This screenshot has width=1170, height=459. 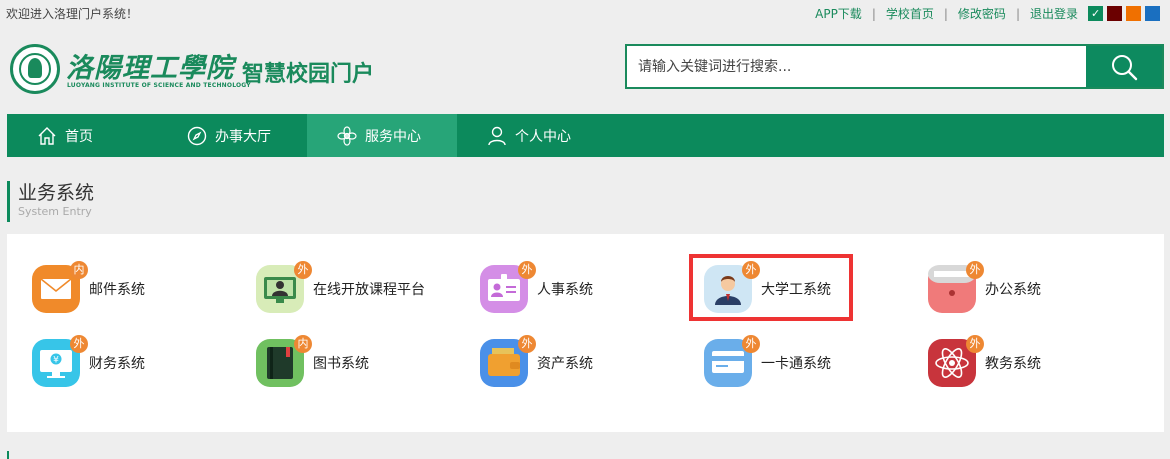 I want to click on nav-service-hall: 办事大厅, so click(x=232, y=135).